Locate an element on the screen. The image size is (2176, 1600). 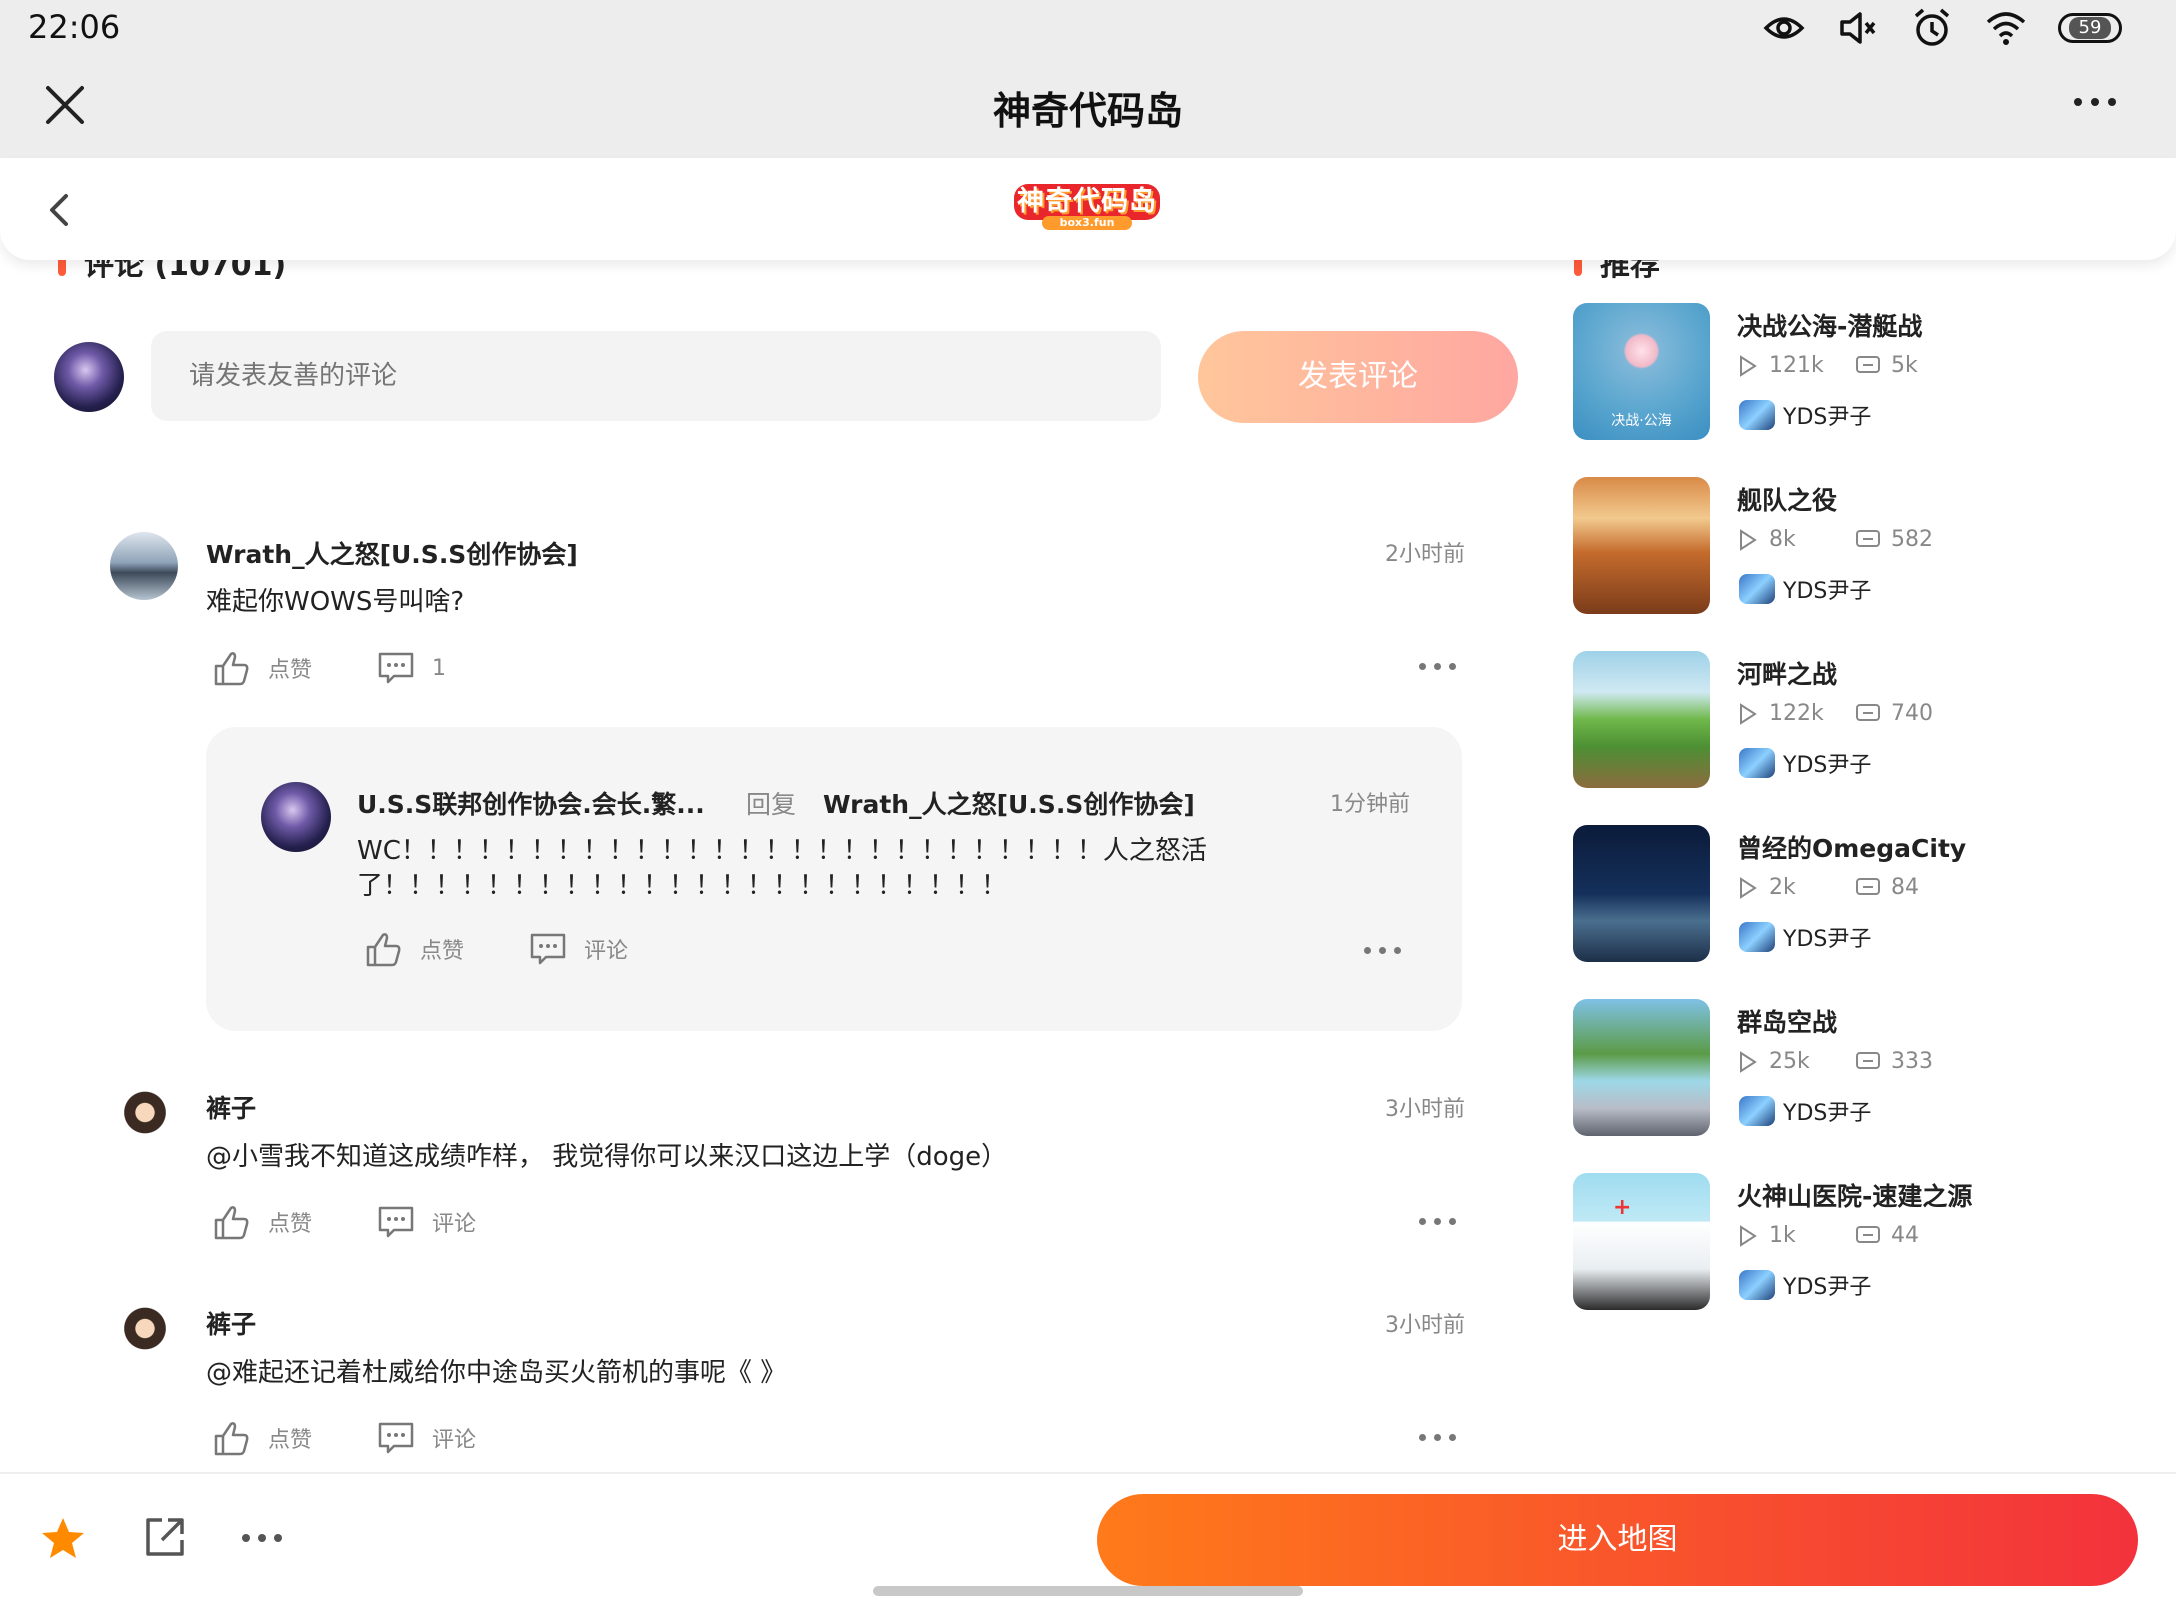
bottom-bar: 进入地图 is located at coordinates (1088, 1536).